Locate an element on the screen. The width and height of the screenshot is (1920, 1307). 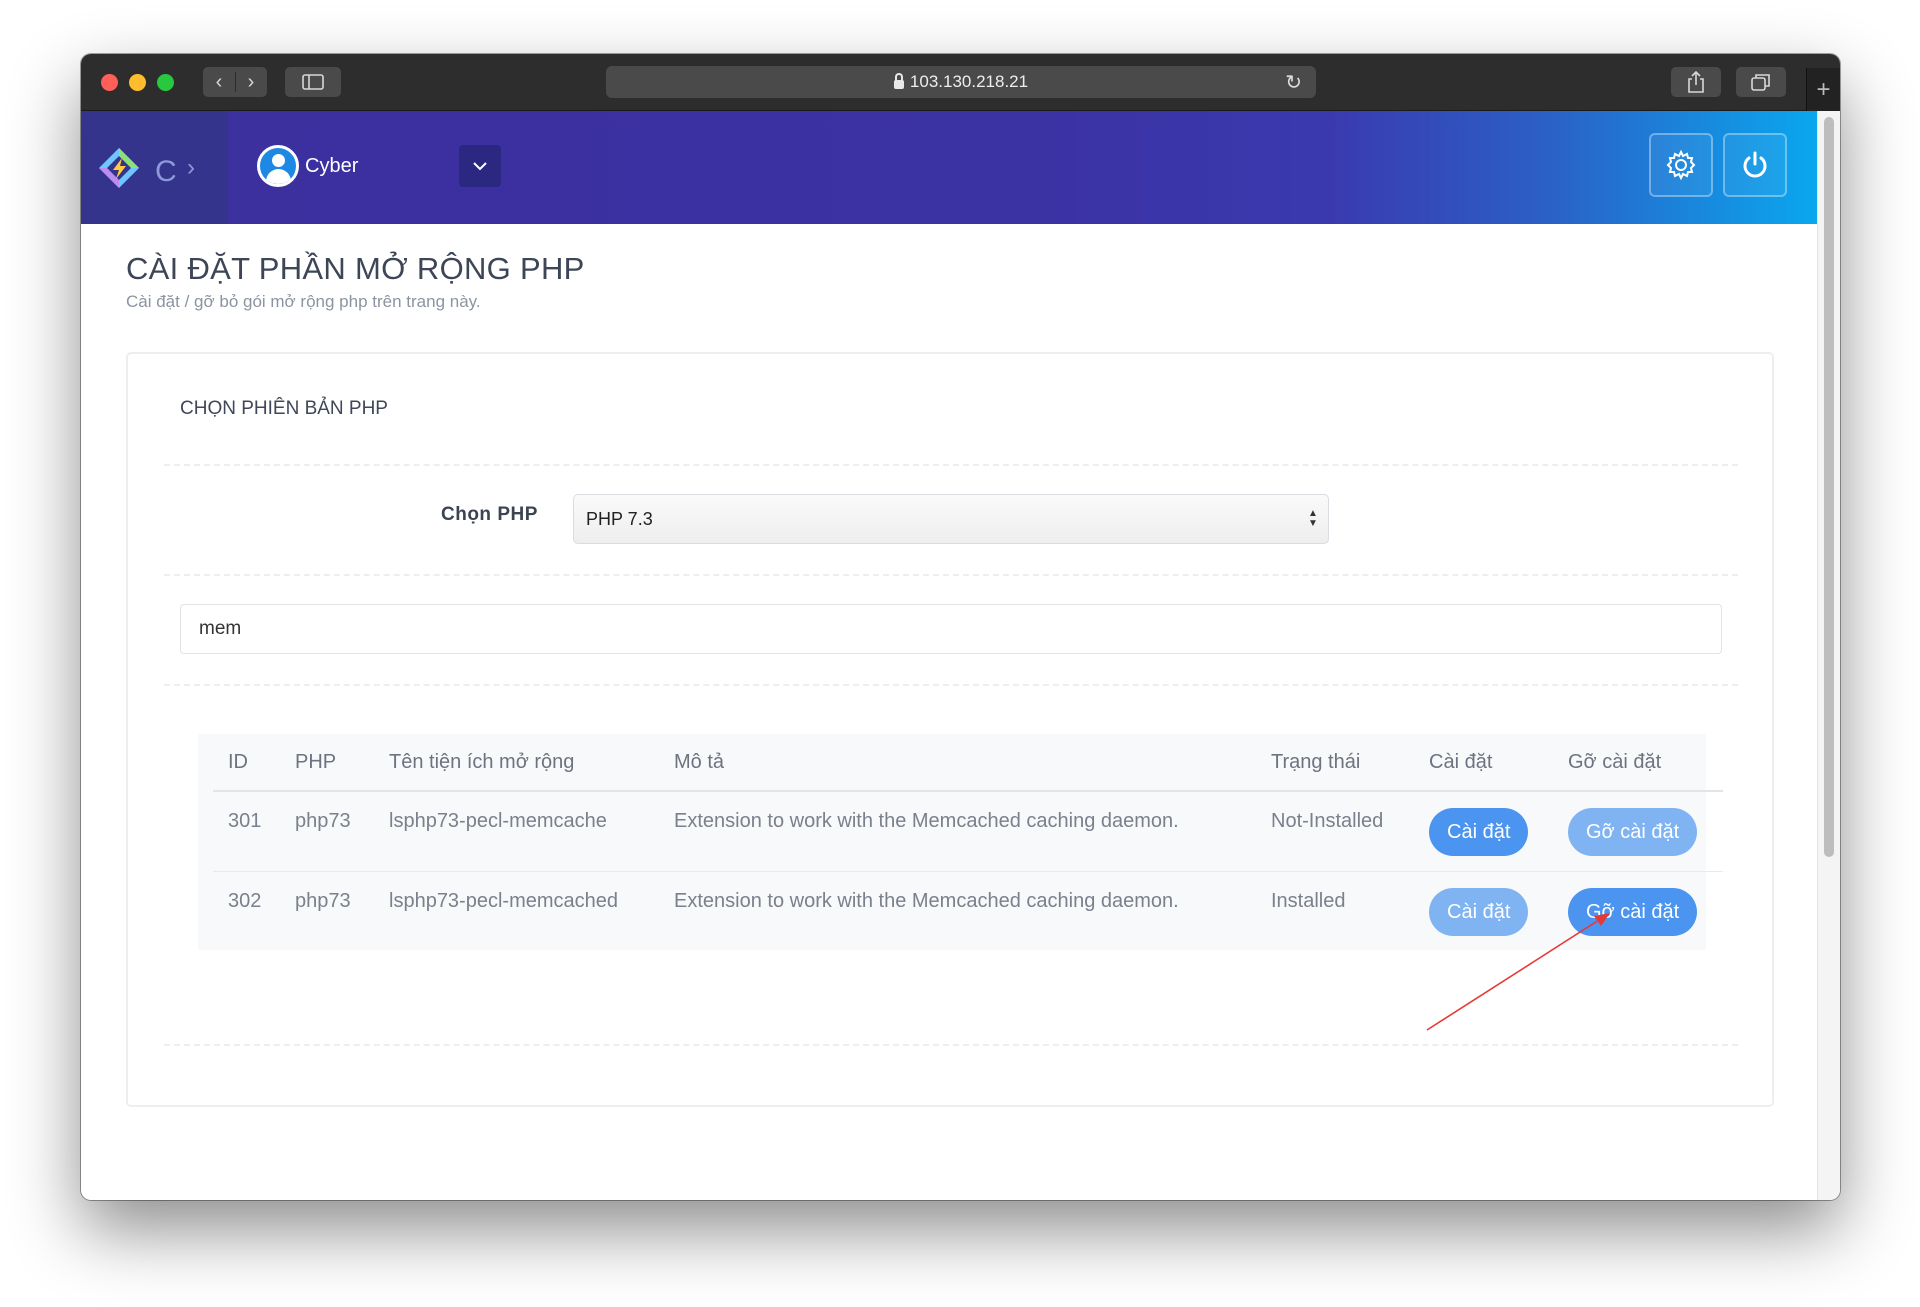
column-header-id: ID is located at coordinates (246, 763).